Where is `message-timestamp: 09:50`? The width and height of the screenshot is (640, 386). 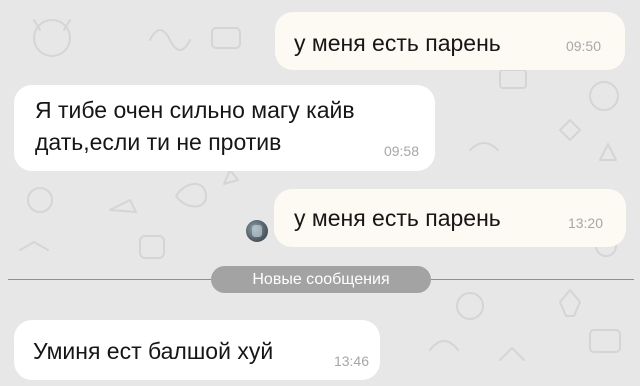
message-timestamp: 09:50 is located at coordinates (583, 46).